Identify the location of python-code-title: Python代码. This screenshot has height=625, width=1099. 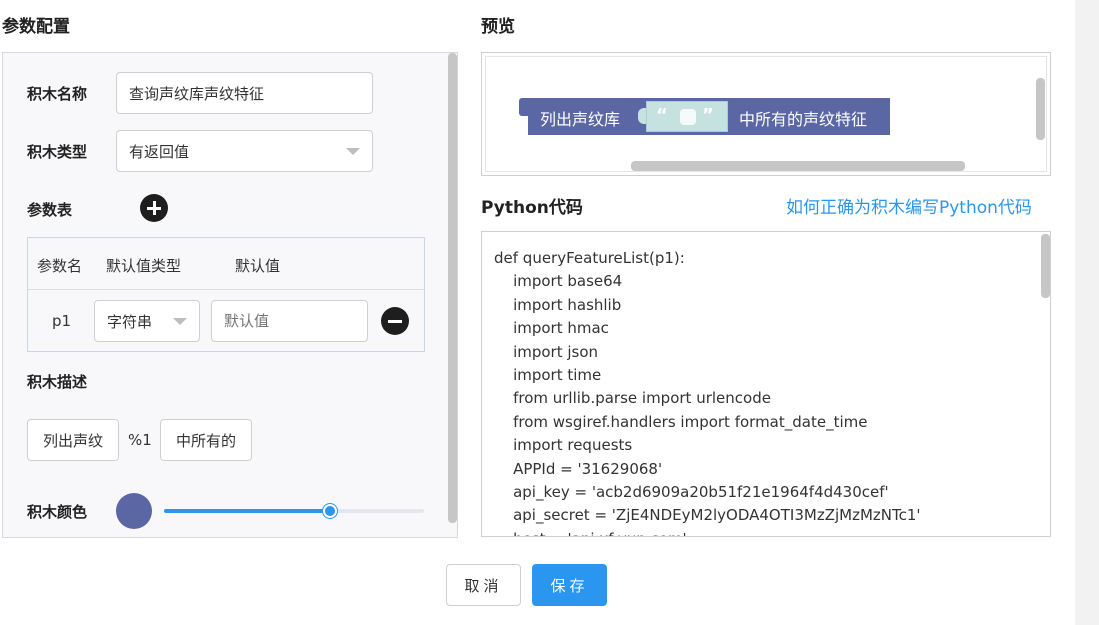
(532, 208).